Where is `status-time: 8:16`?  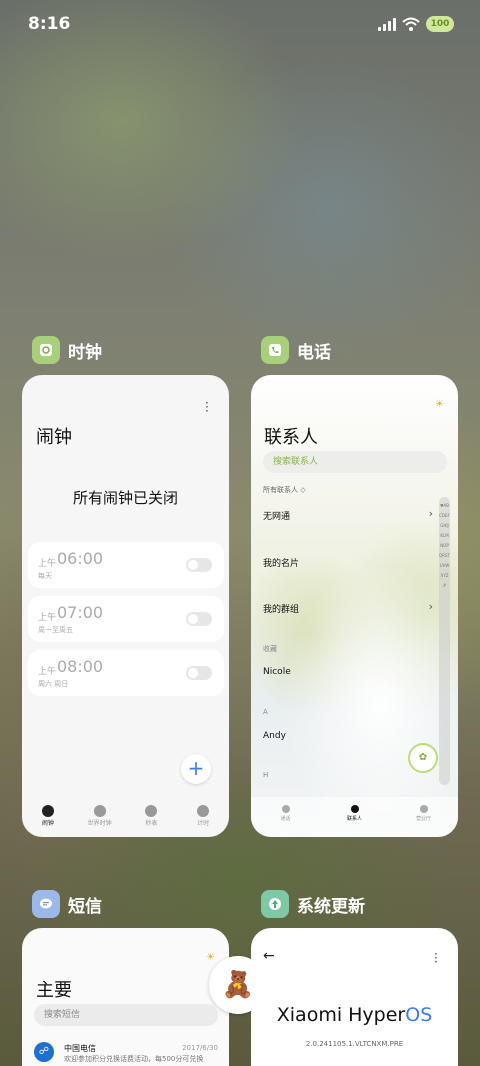 status-time: 8:16 is located at coordinates (49, 24).